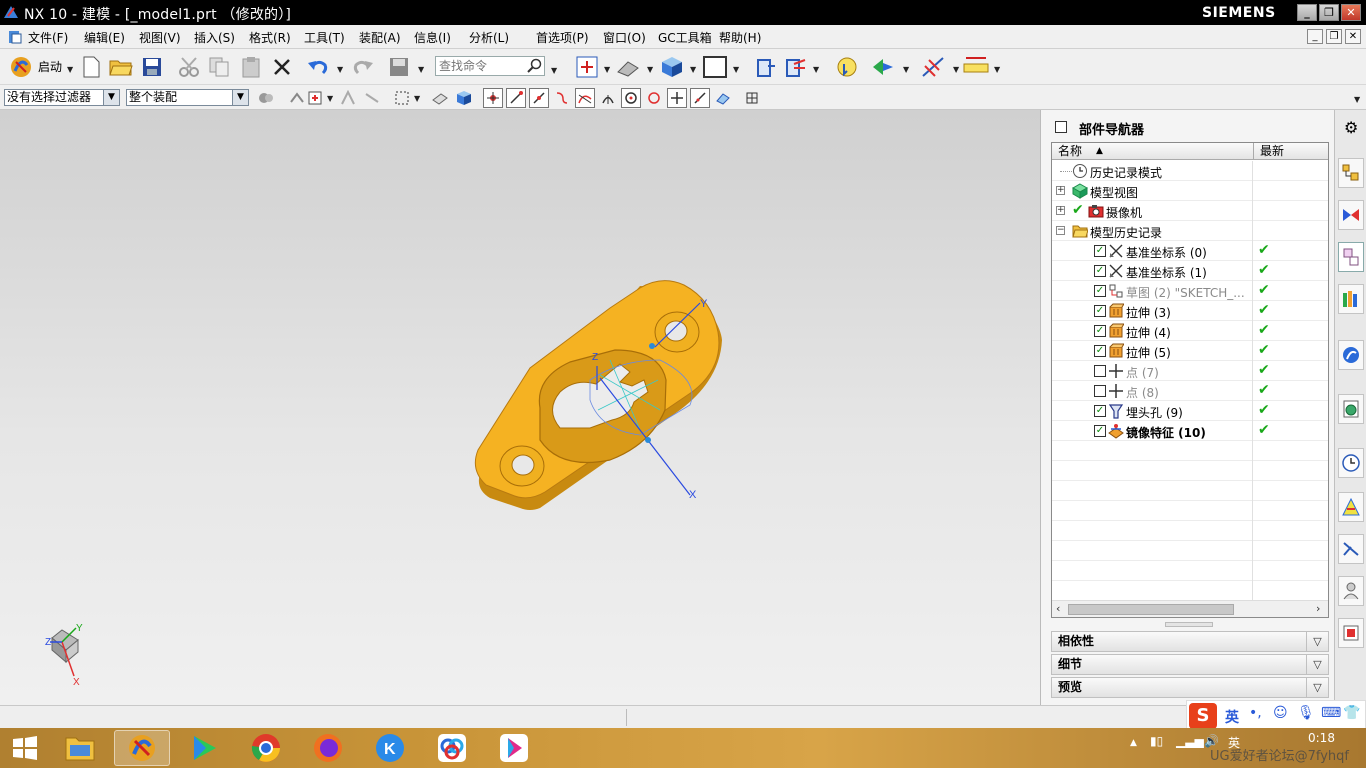  What do you see at coordinates (1190, 311) in the screenshot?
I see `tree-row-feature: ✓ 拉伸 (3) ✔` at bounding box center [1190, 311].